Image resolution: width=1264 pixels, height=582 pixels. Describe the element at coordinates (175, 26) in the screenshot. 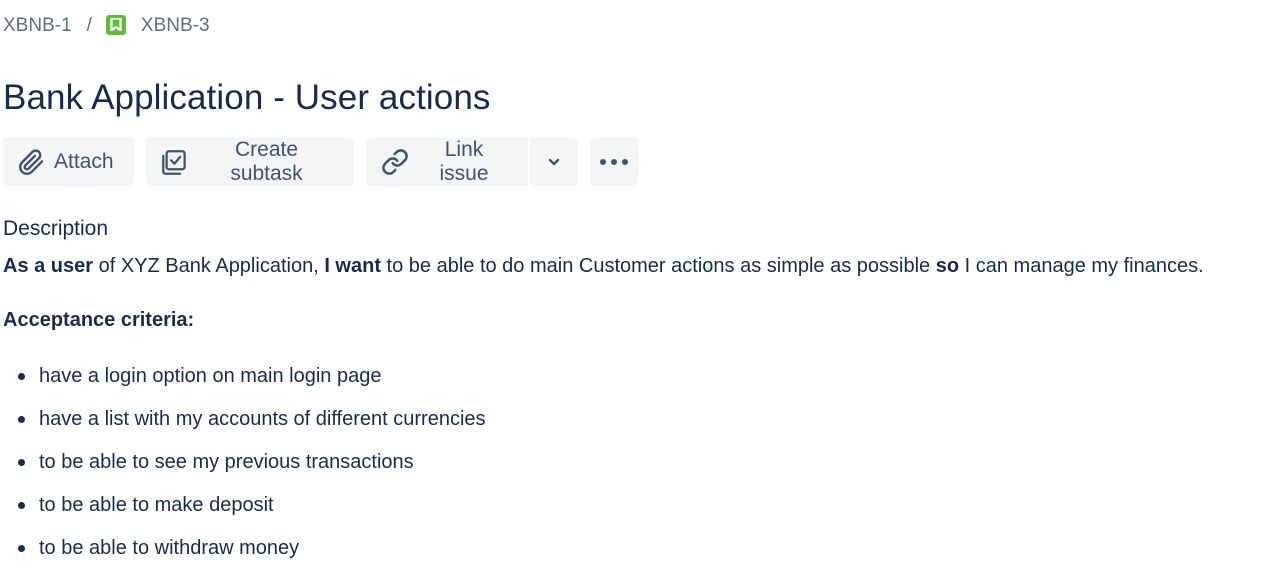

I see `breadcrumb-current-link: XBNB-3` at that location.